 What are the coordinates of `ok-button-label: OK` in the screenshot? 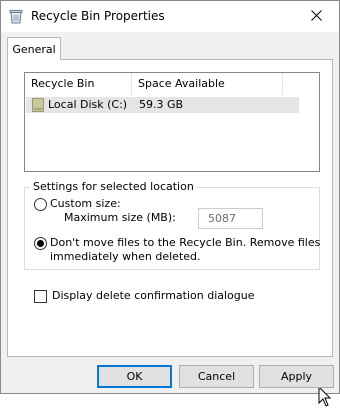 It's located at (134, 376).